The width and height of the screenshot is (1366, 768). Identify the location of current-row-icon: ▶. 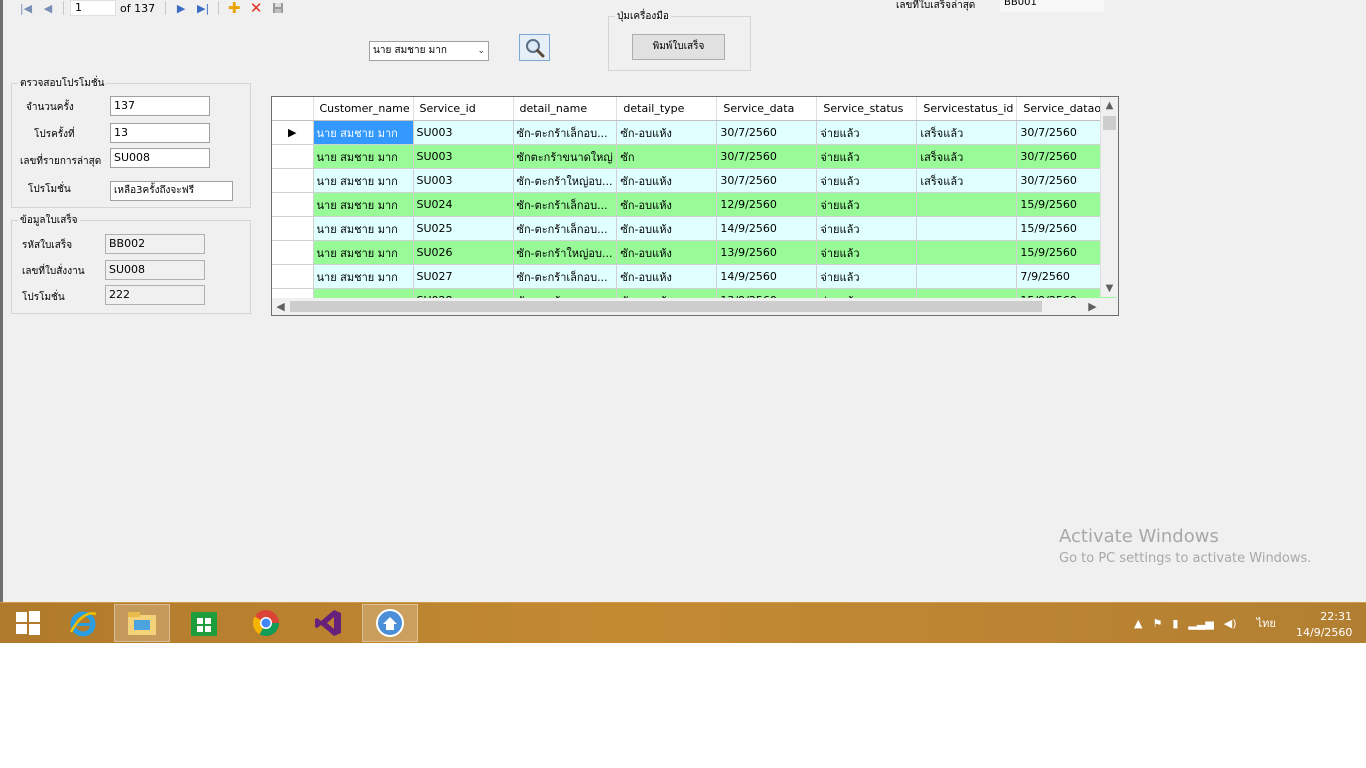
(293, 132).